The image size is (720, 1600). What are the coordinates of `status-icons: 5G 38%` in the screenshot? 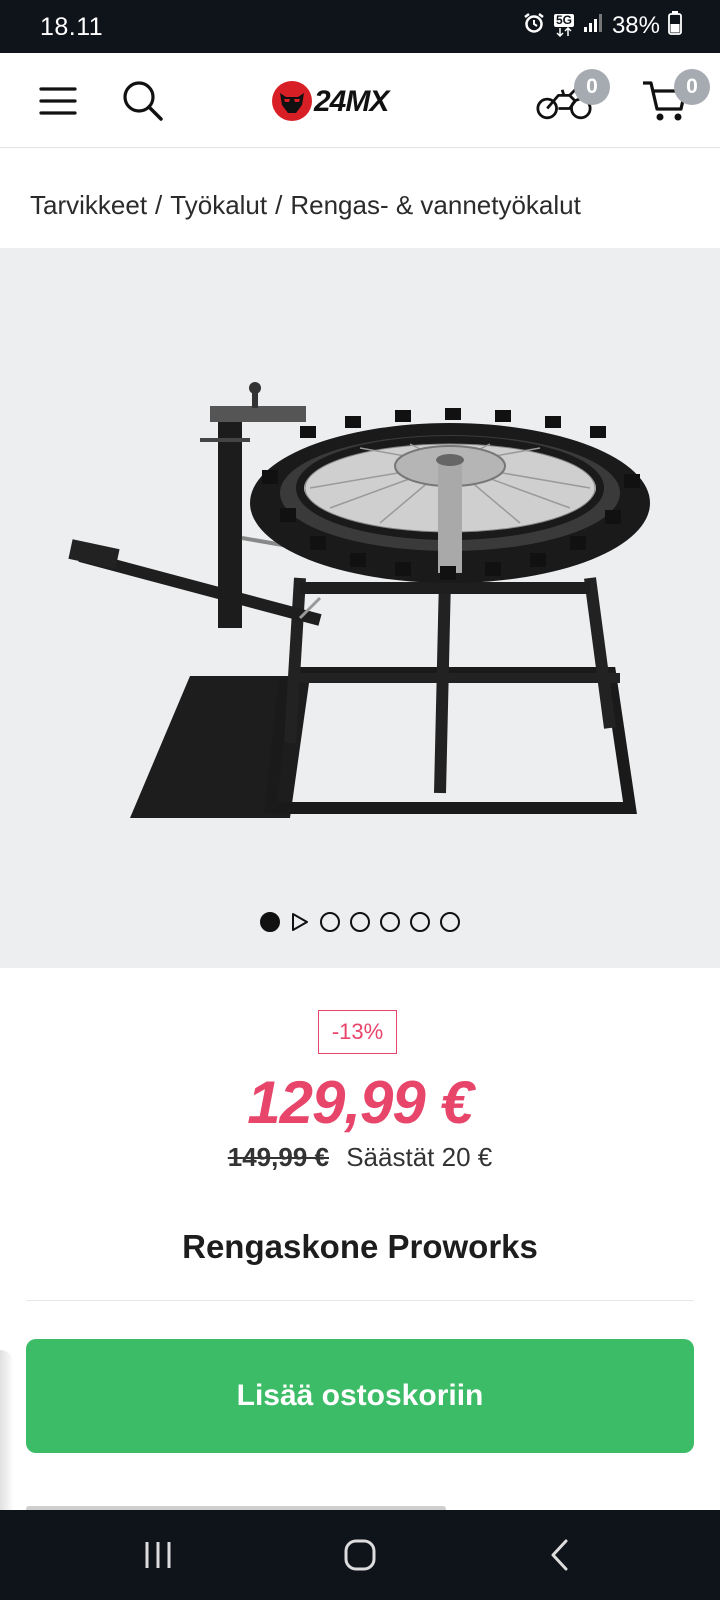 It's located at (602, 25).